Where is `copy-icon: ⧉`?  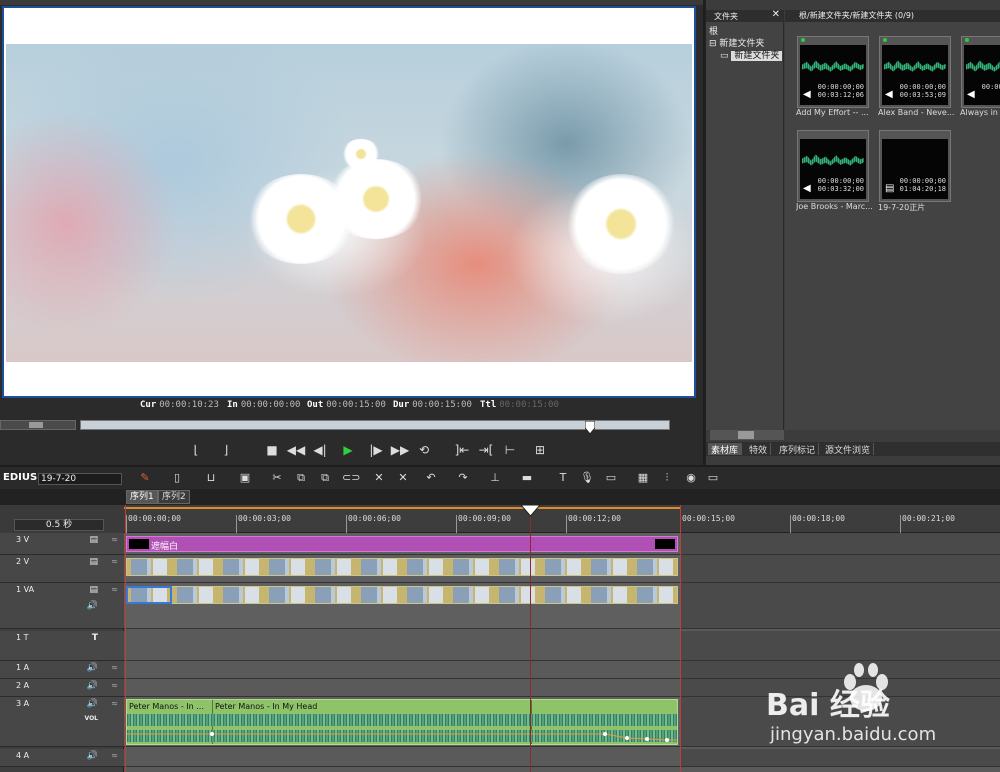
copy-icon: ⧉ is located at coordinates (301, 478).